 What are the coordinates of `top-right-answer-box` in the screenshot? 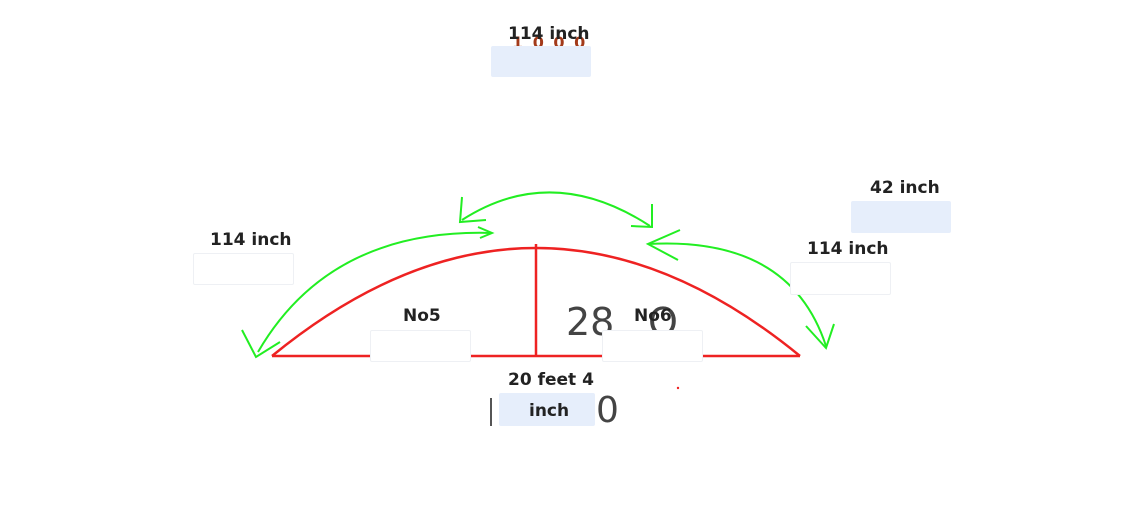 It's located at (901, 217).